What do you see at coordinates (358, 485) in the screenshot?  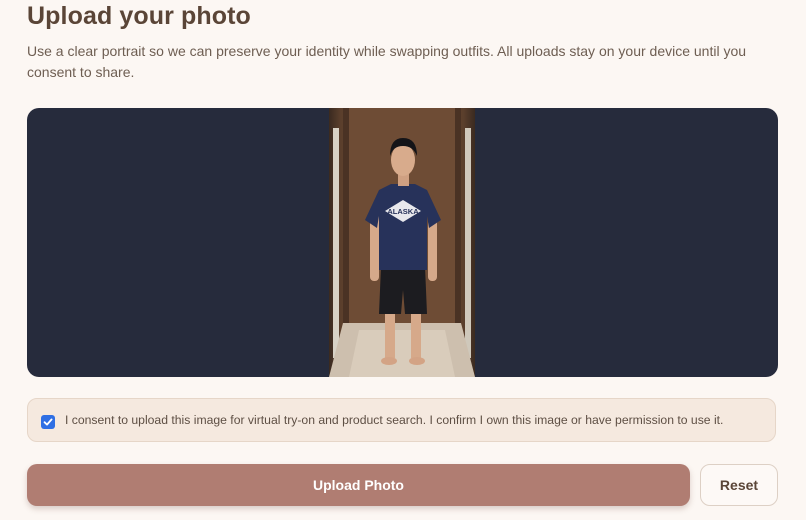 I see `upload-photo-button: Upload Photo` at bounding box center [358, 485].